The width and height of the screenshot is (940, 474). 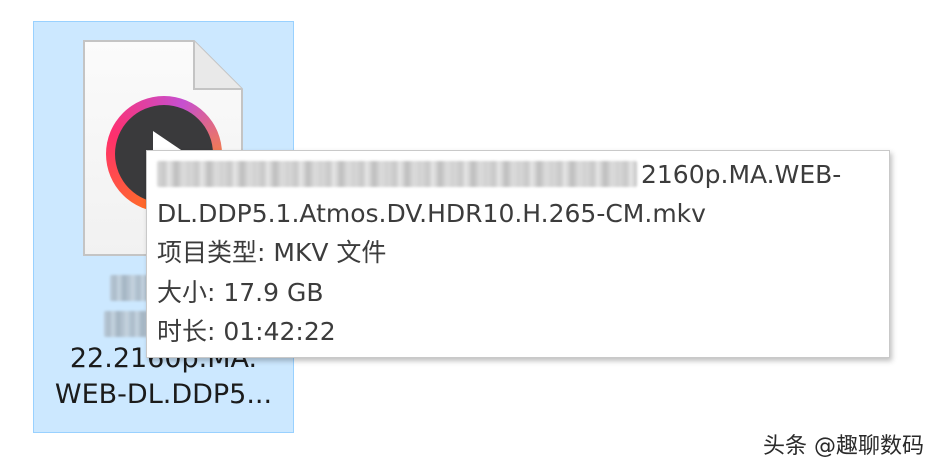 What do you see at coordinates (843, 446) in the screenshot?
I see `watermark: 头条 @趣聊数码` at bounding box center [843, 446].